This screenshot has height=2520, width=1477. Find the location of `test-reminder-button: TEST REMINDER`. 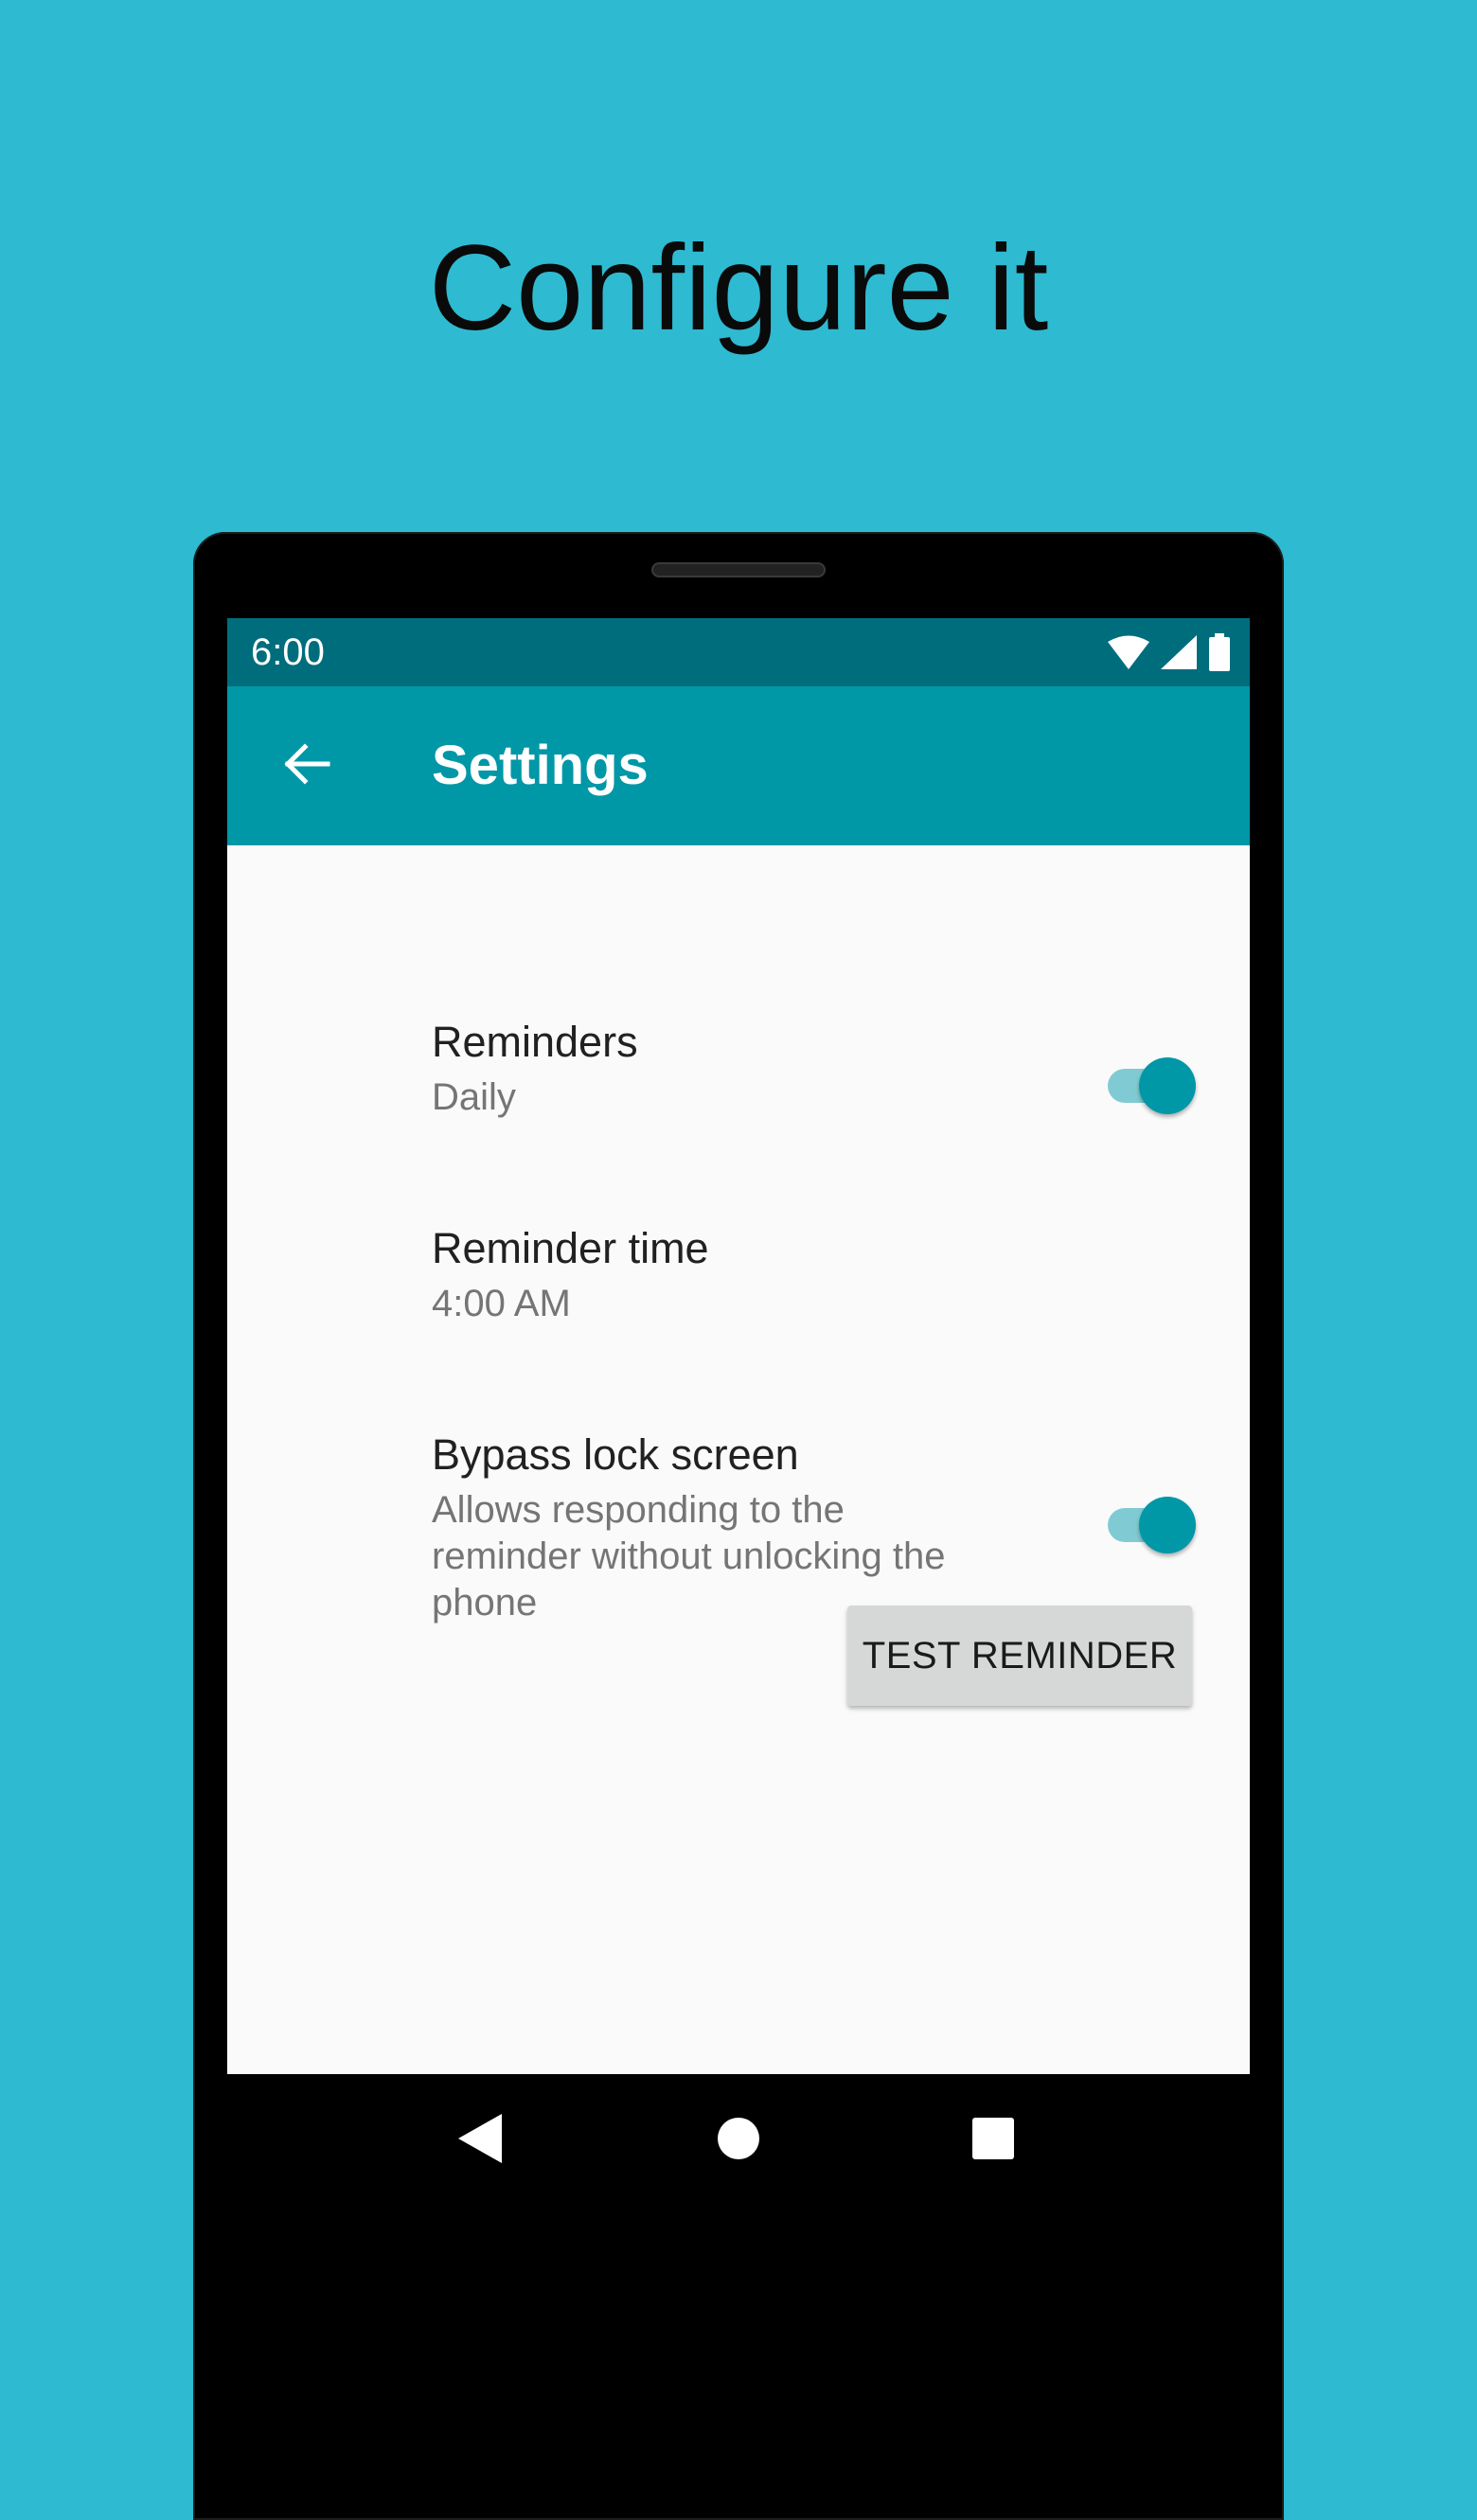

test-reminder-button: TEST REMINDER is located at coordinates (1019, 1656).